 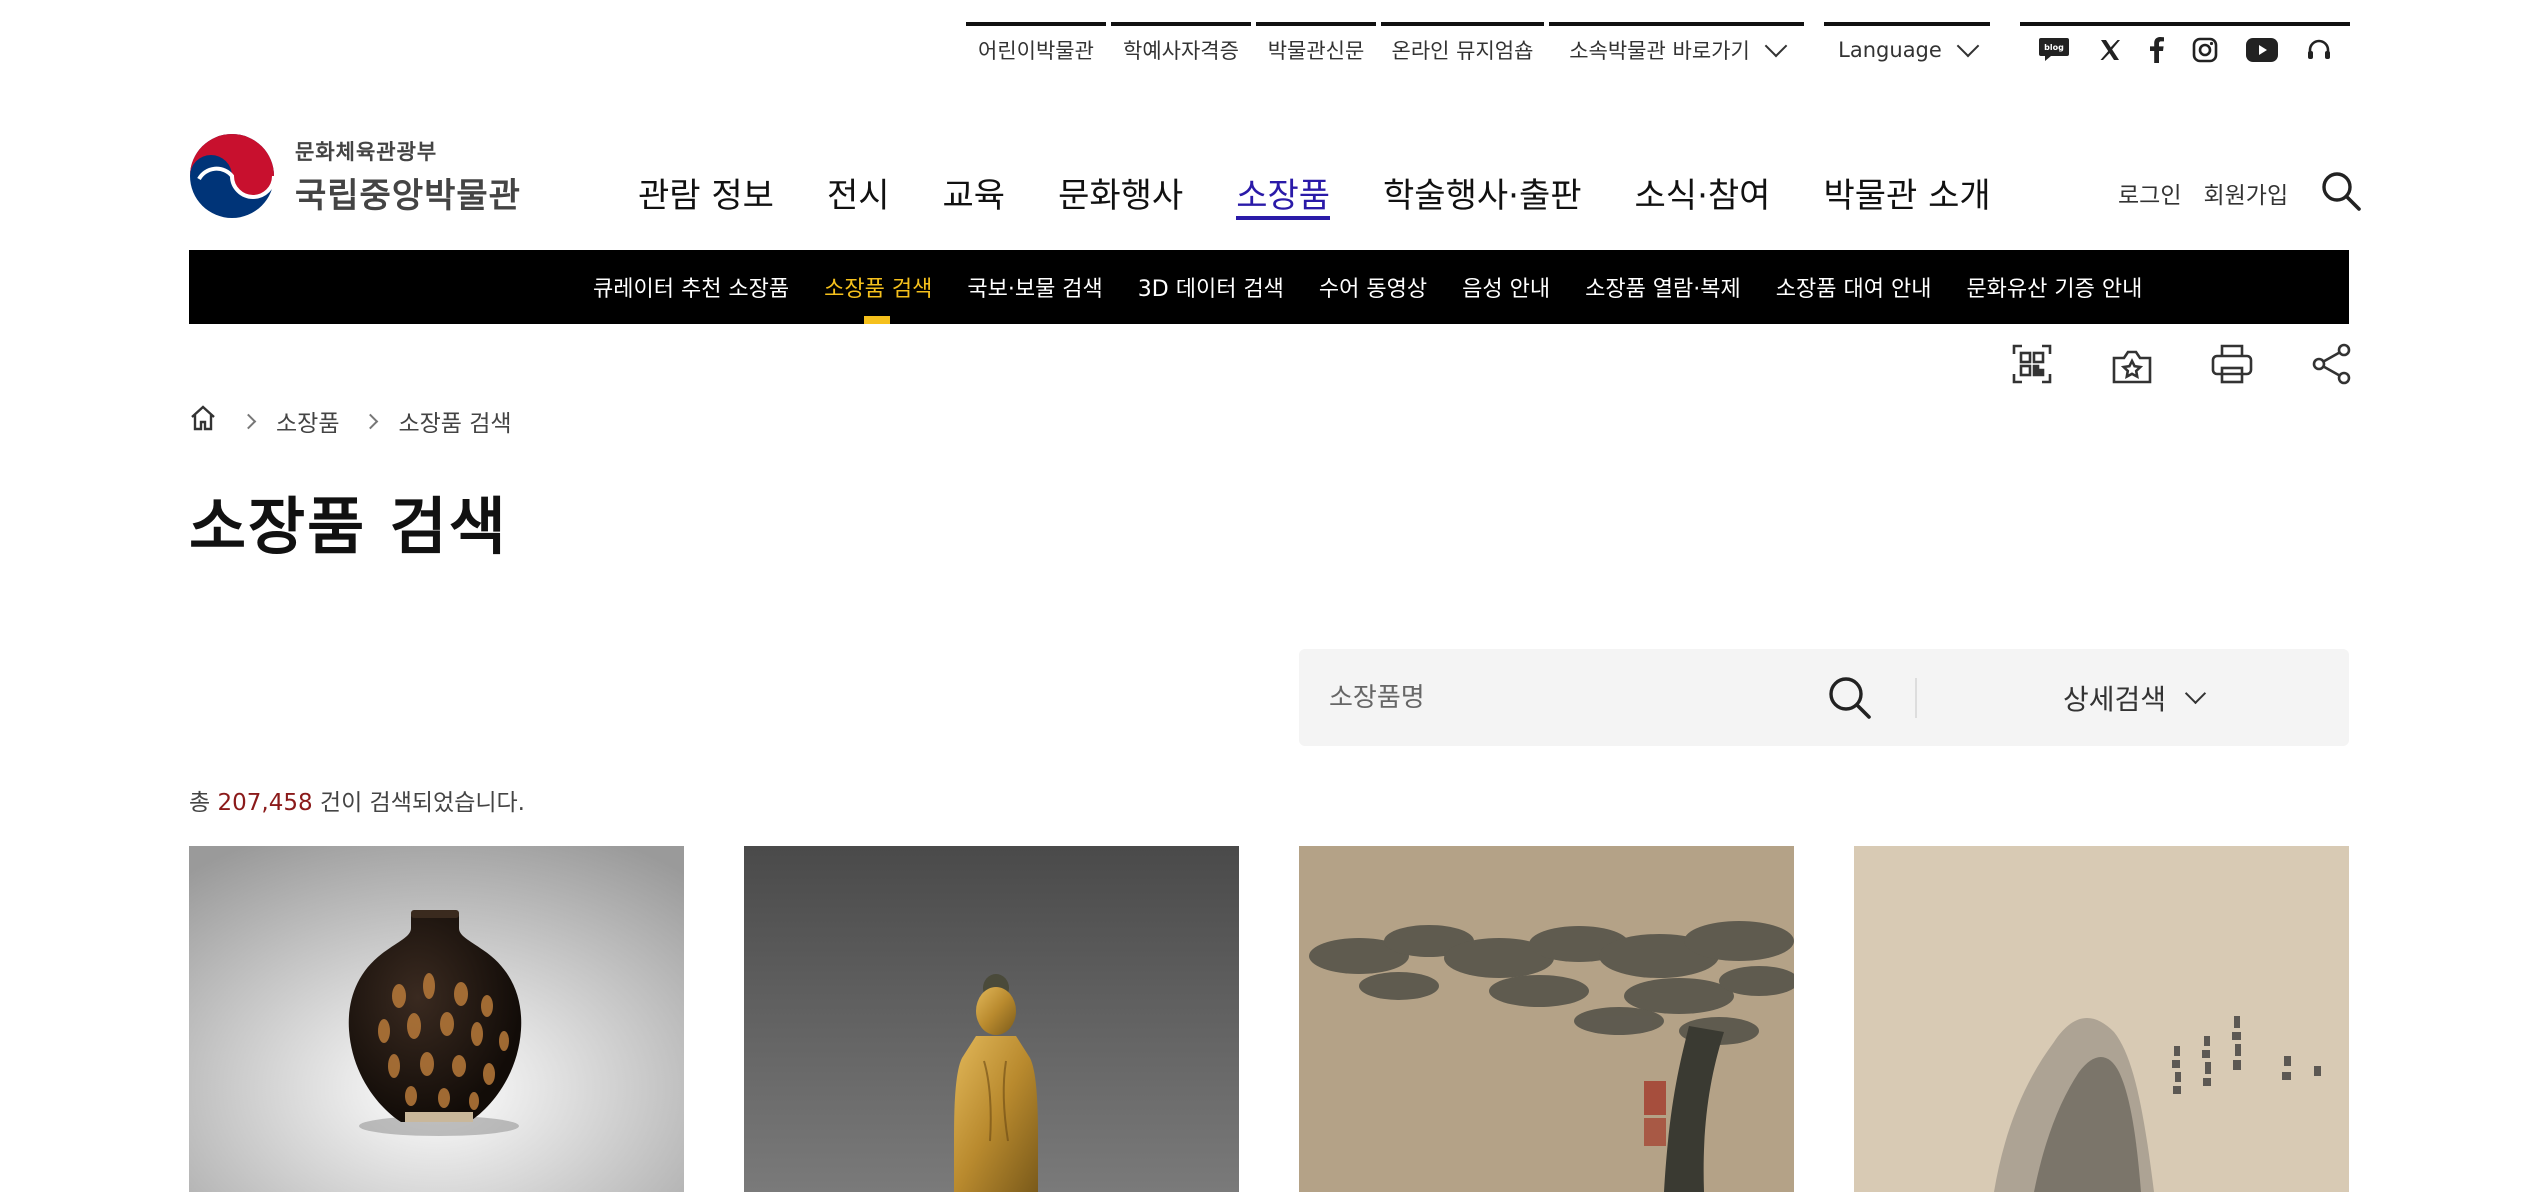 I want to click on gnb-item-education: 교육, so click(x=974, y=194).